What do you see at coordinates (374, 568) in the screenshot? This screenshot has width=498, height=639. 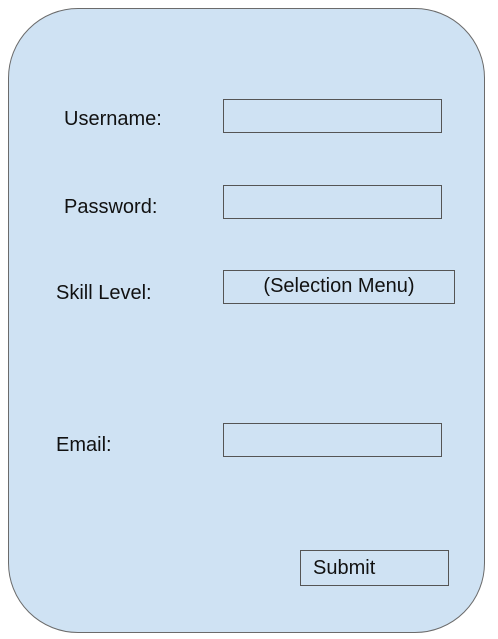 I see `submit-button: Submit` at bounding box center [374, 568].